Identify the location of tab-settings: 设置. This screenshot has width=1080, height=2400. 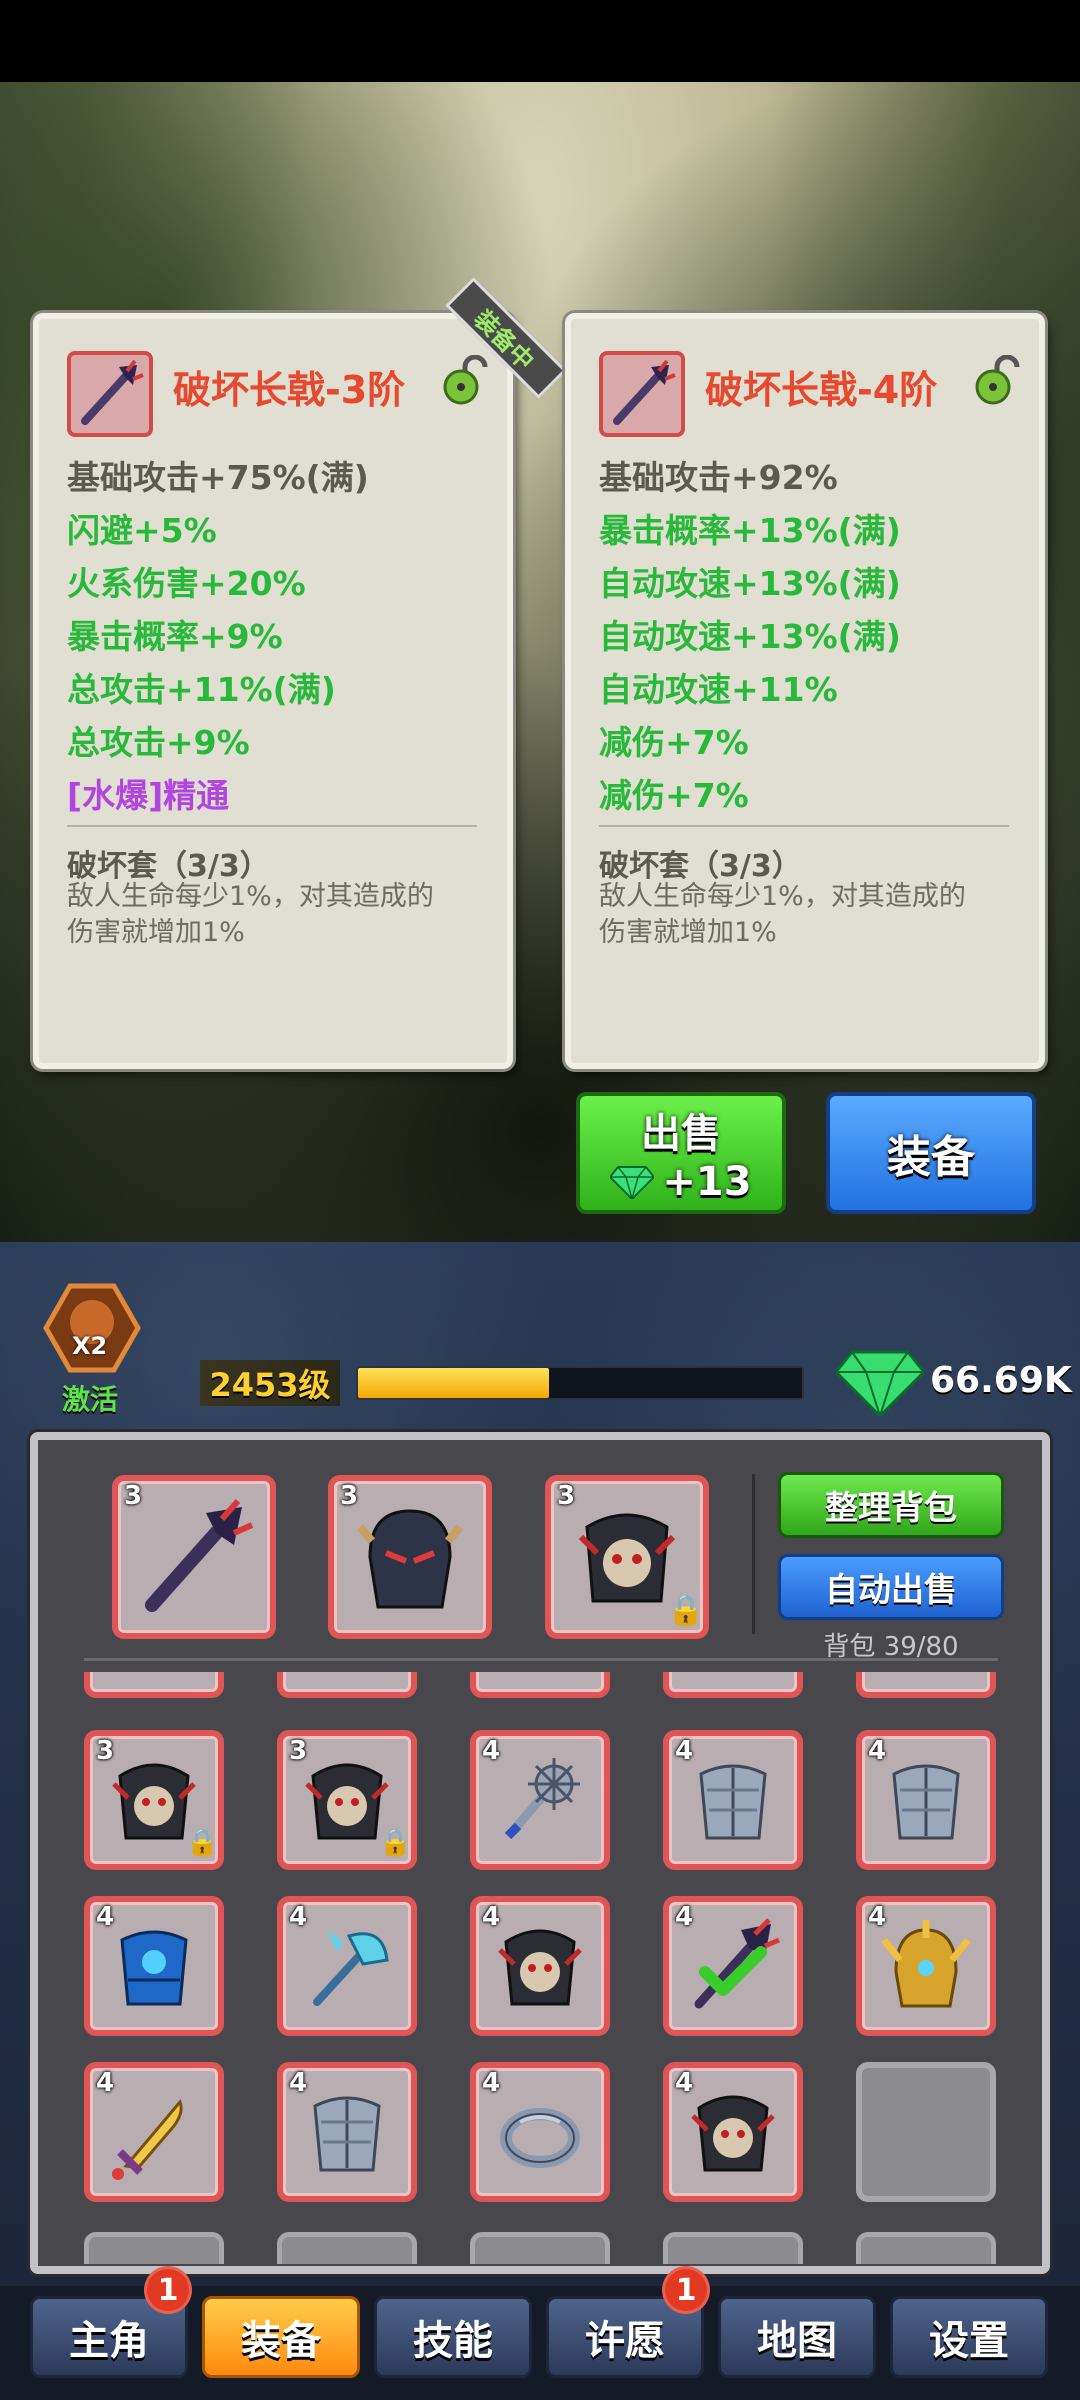
(969, 2337).